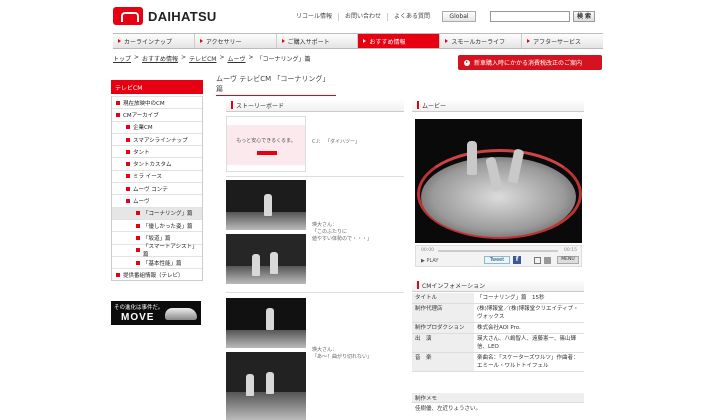 The image size is (713, 420). What do you see at coordinates (448, 409) in the screenshot?
I see `memo-text: 佳樹優、左近りょうさい。` at bounding box center [448, 409].